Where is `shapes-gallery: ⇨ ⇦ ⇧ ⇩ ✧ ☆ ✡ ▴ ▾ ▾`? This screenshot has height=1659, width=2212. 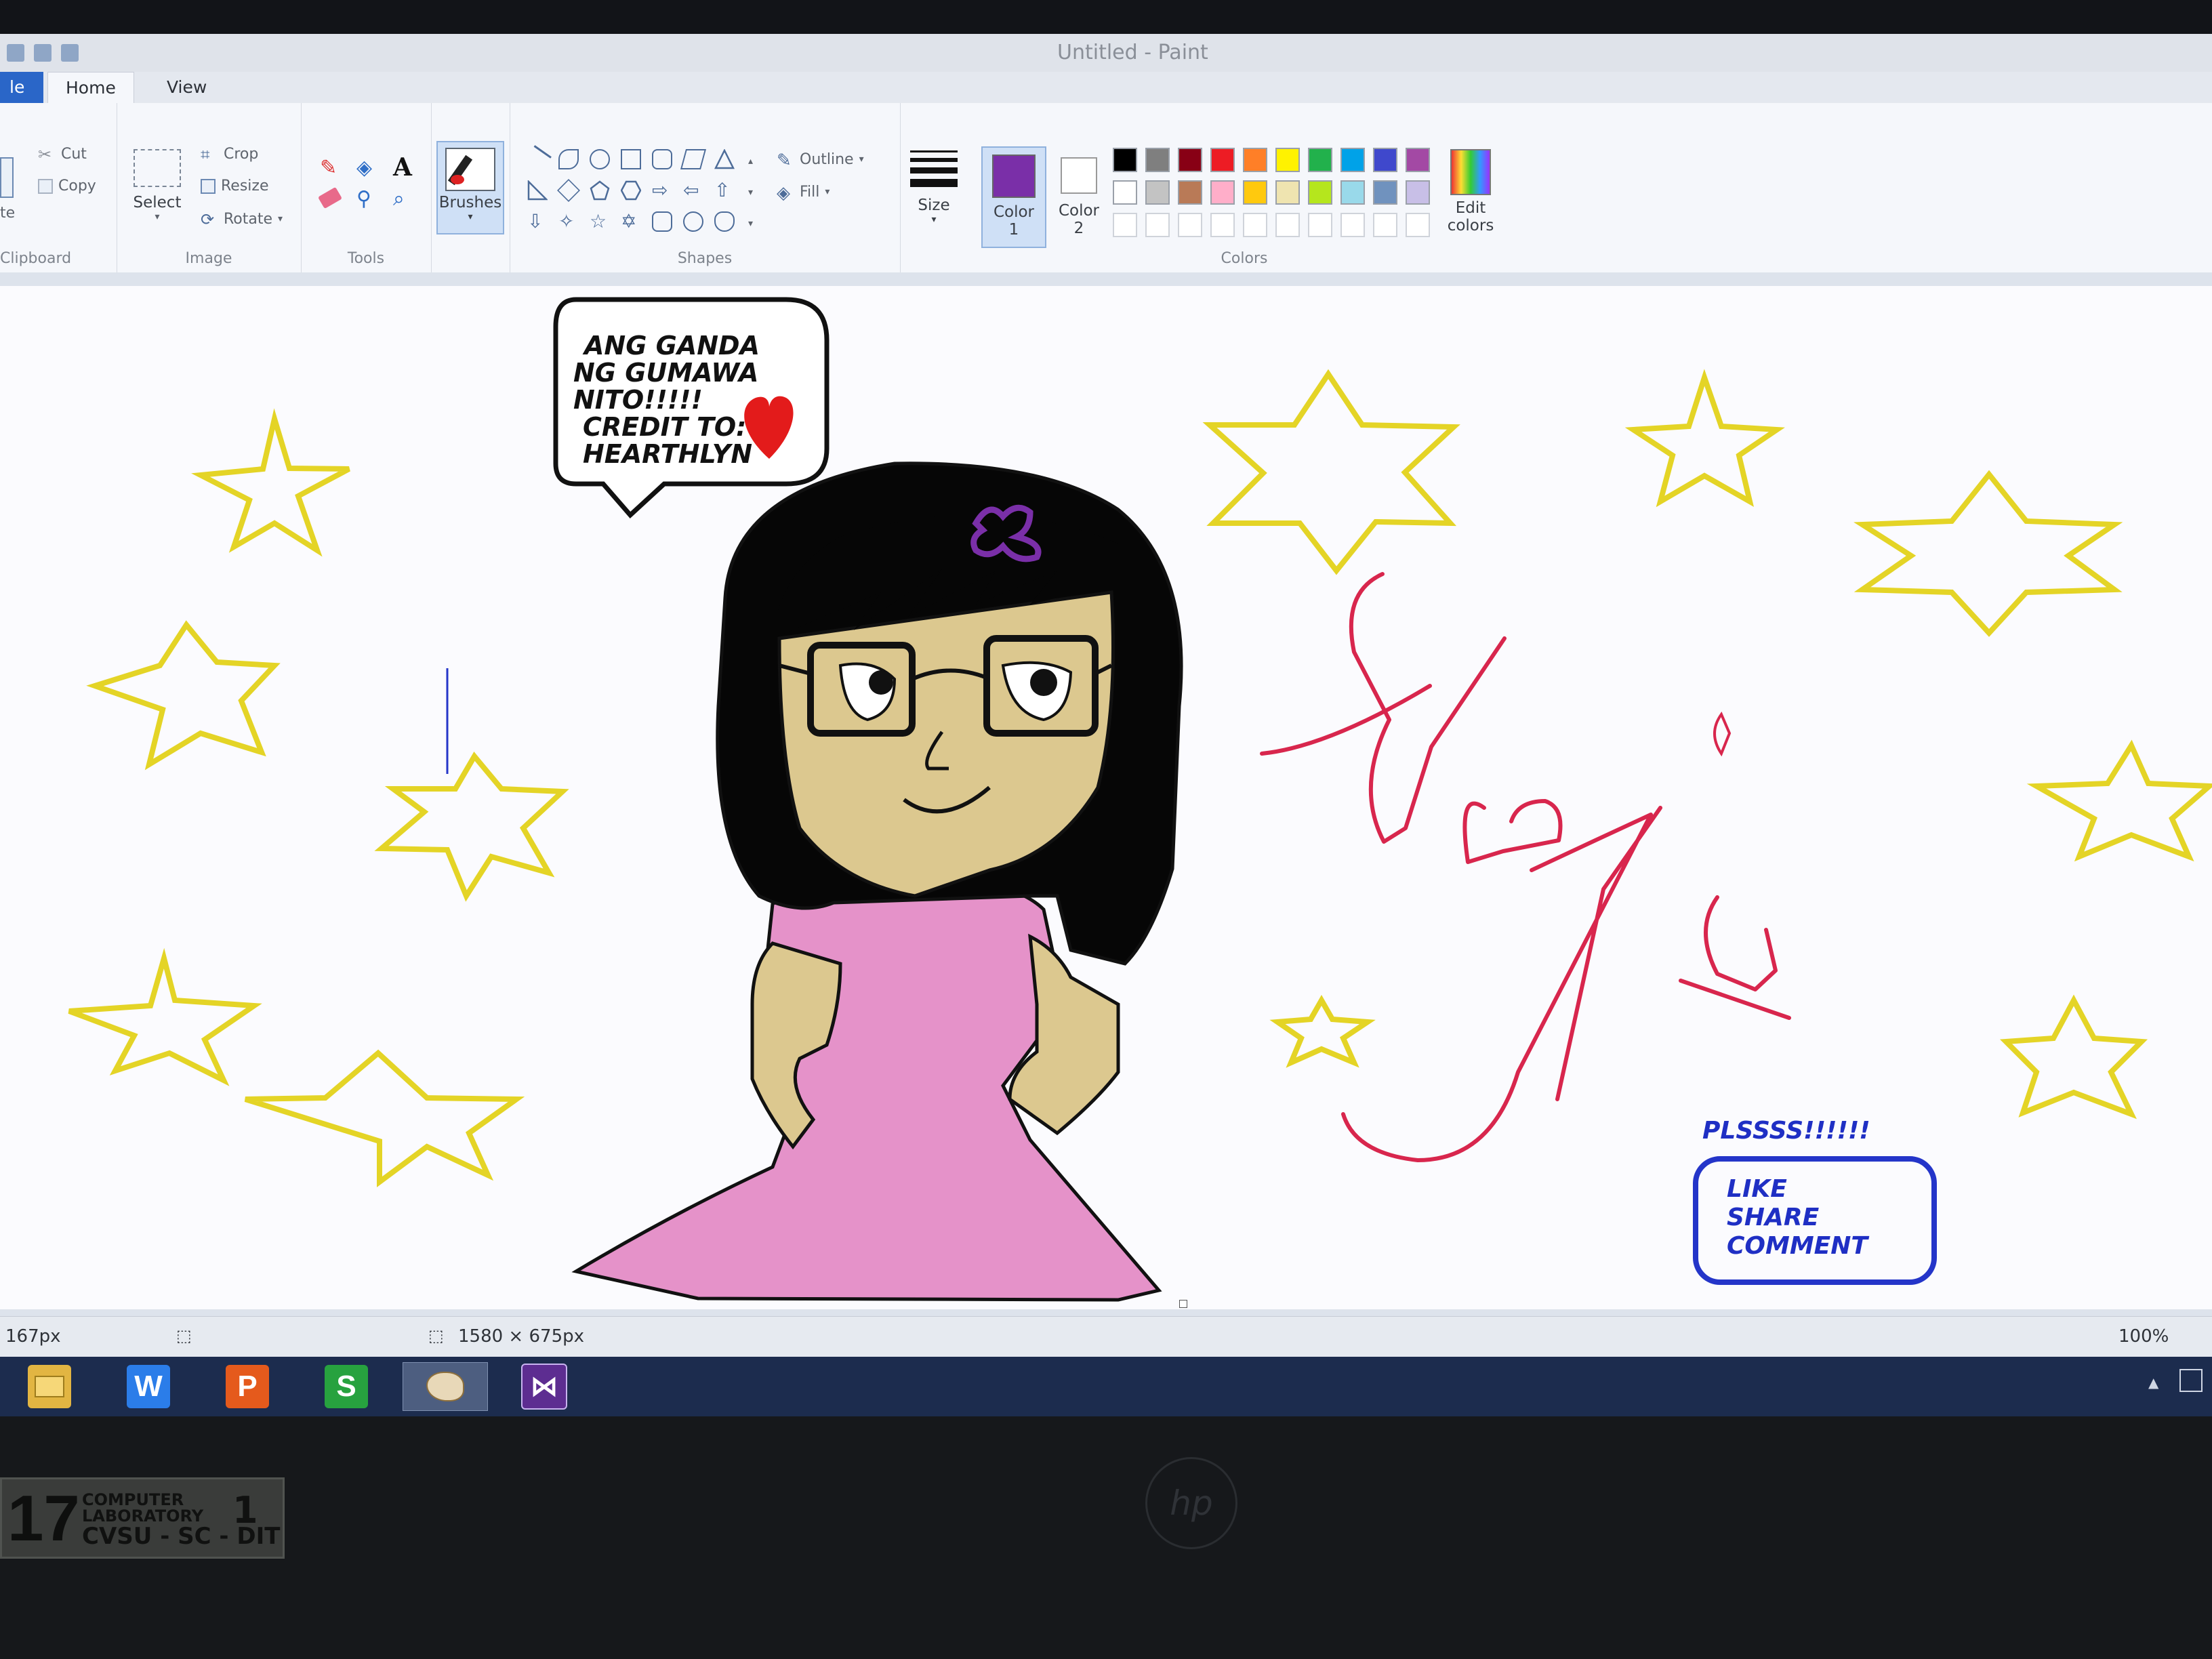
shapes-gallery: ⇨ ⇦ ⇧ ⇩ ✧ ☆ ✡ ▴ ▾ ▾ is located at coordinates (640, 194).